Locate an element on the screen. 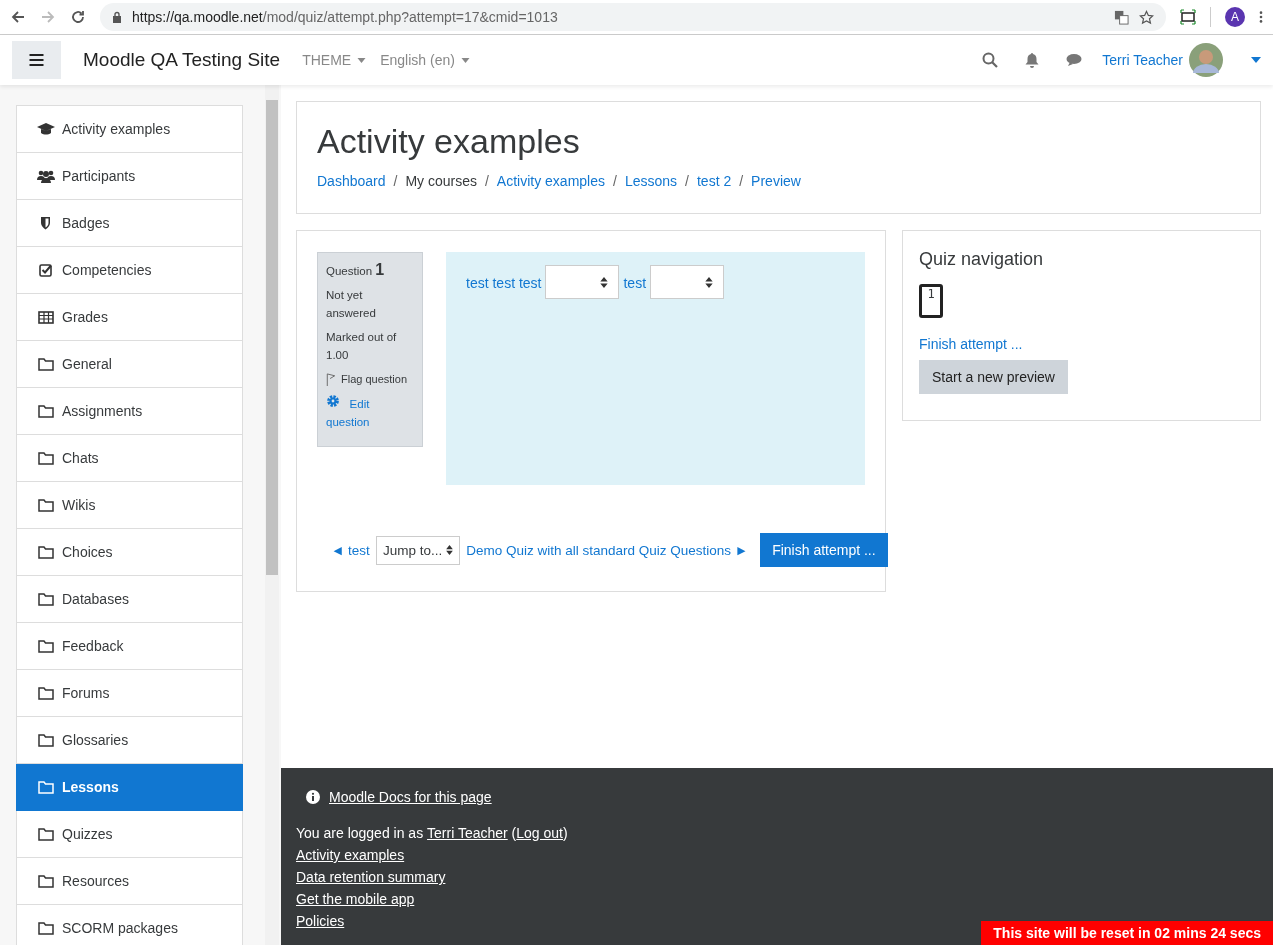  sidebar-item: Lessons is located at coordinates (129, 787).